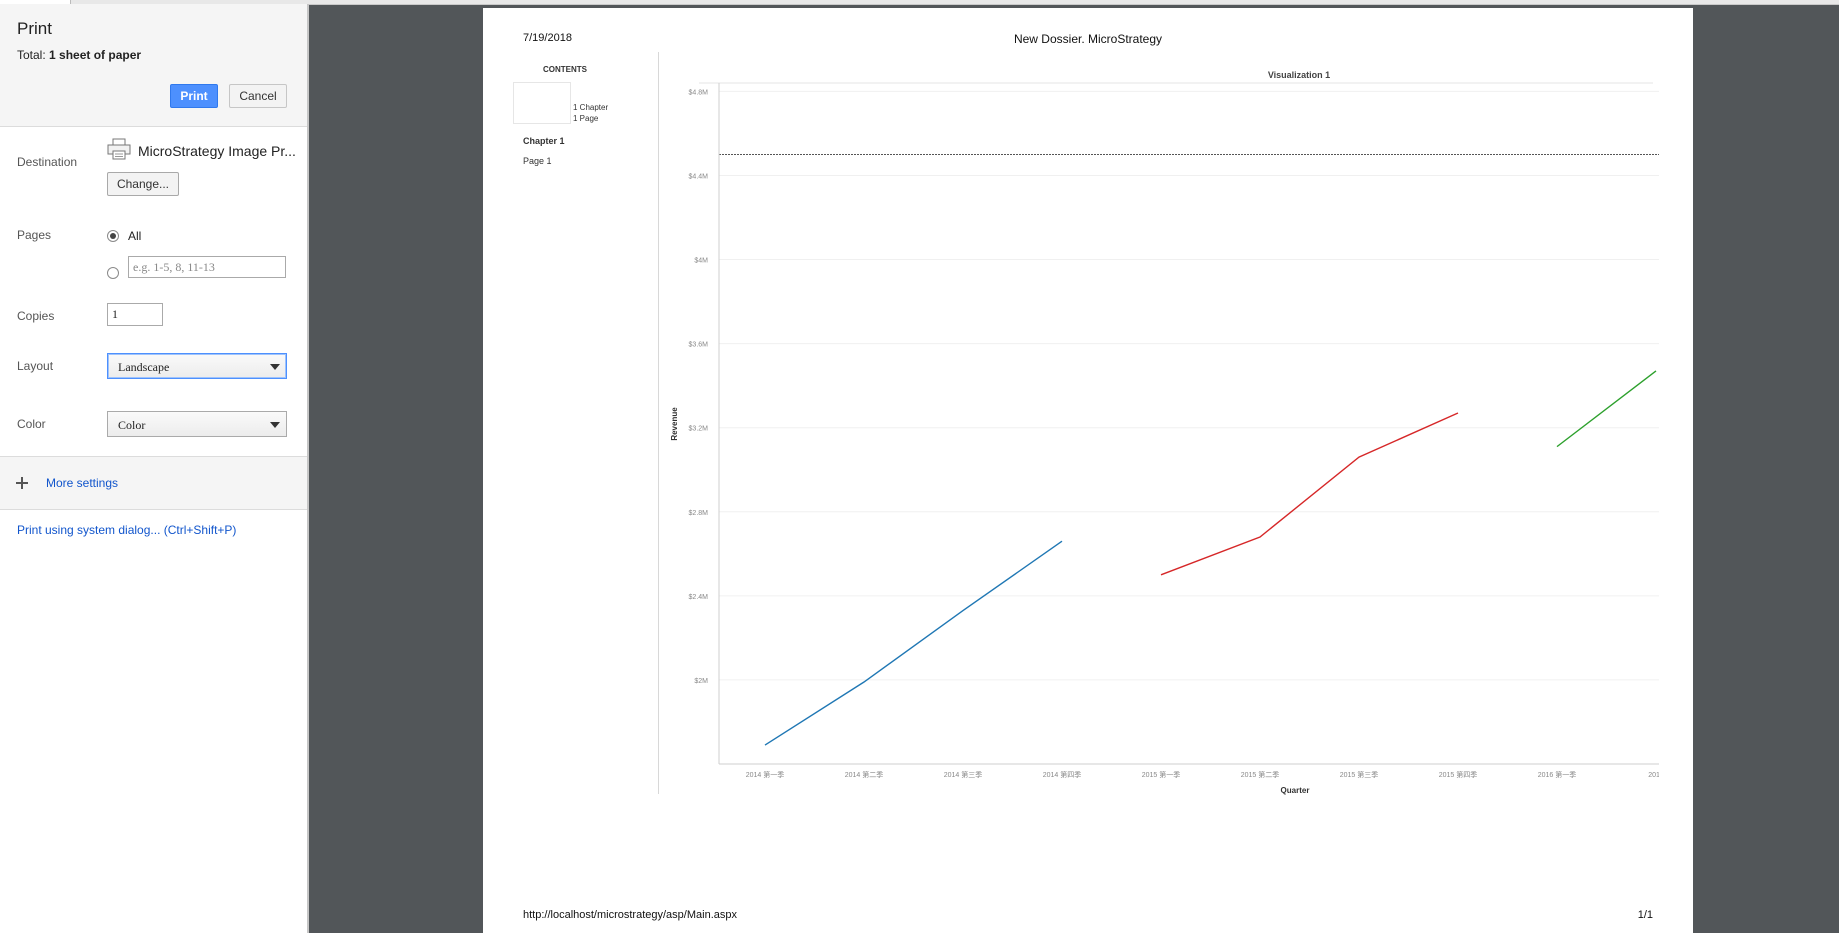 The width and height of the screenshot is (1839, 933). What do you see at coordinates (963, 774) in the screenshot?
I see `x-tick-label: 2014 第三季` at bounding box center [963, 774].